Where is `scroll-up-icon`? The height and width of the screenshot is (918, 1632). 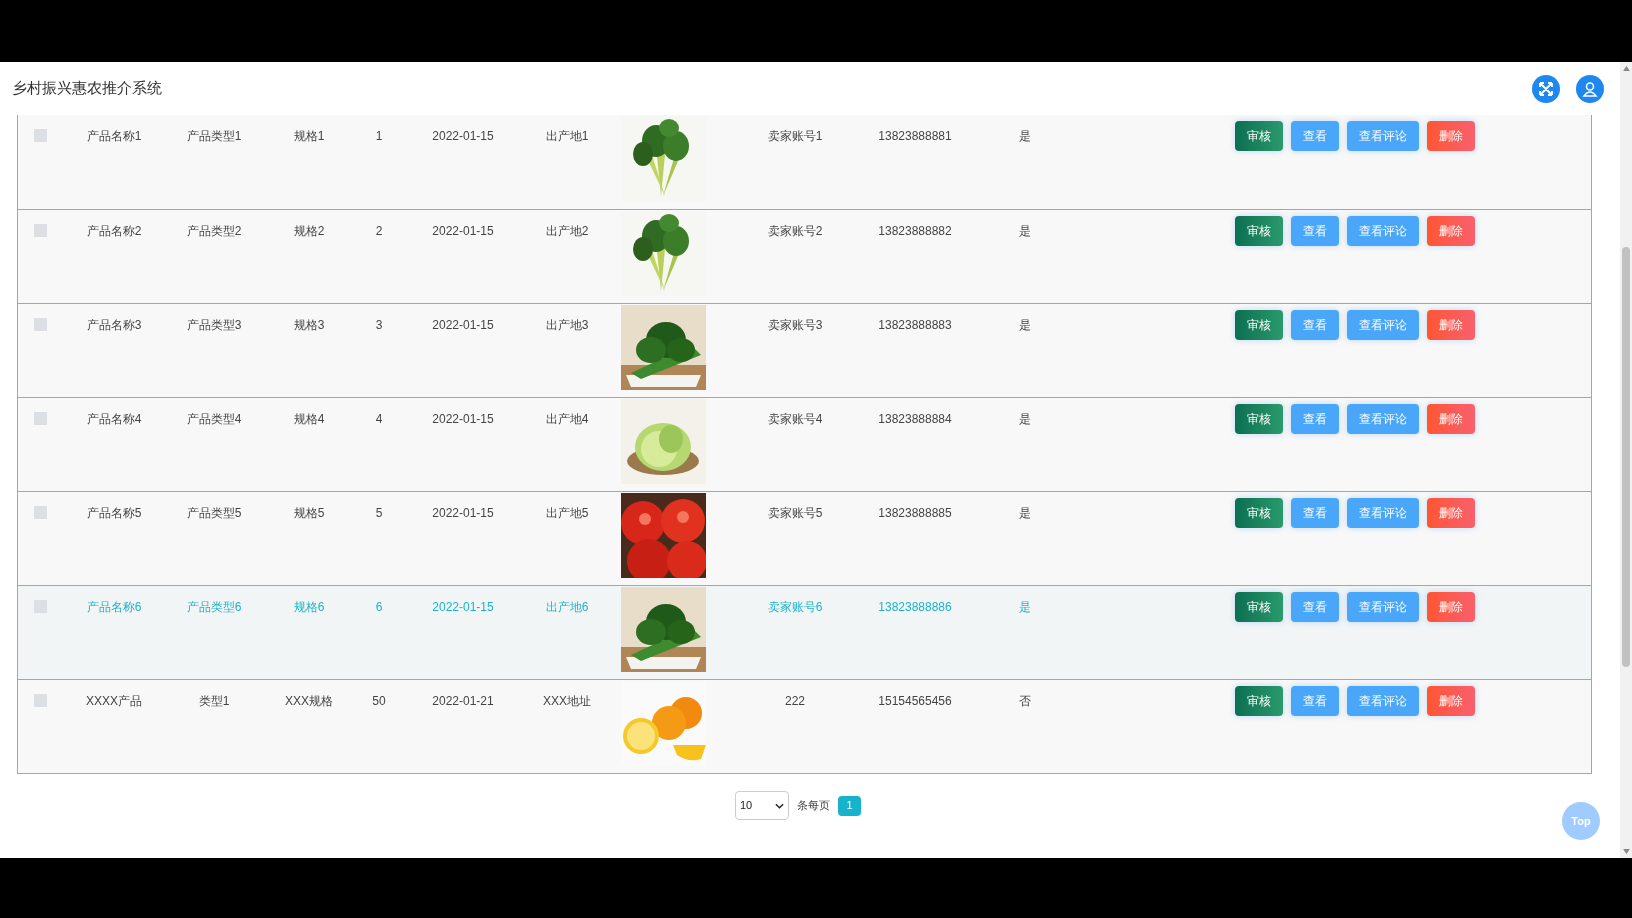 scroll-up-icon is located at coordinates (1626, 68).